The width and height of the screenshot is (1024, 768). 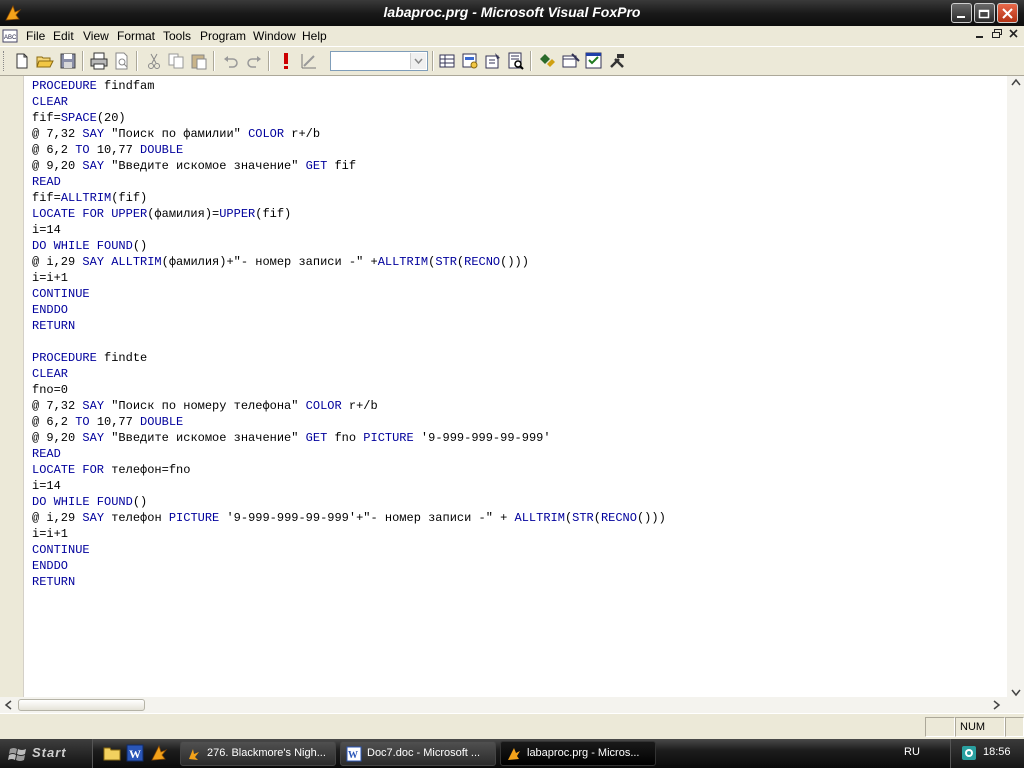 What do you see at coordinates (154, 61) in the screenshot?
I see `cut-button` at bounding box center [154, 61].